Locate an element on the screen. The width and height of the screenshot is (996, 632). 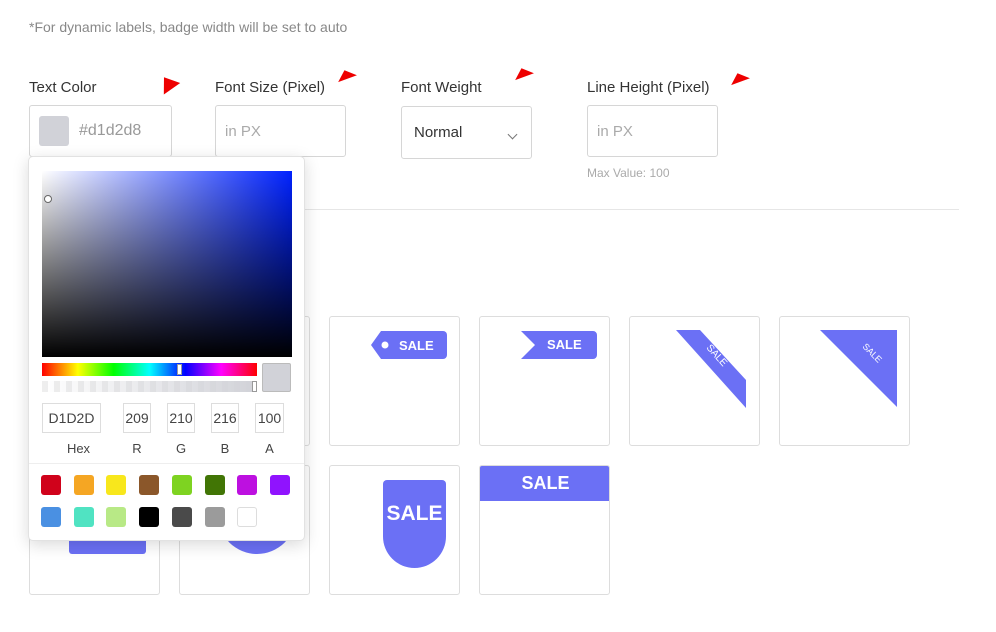
hue-handle is located at coordinates (179, 369).